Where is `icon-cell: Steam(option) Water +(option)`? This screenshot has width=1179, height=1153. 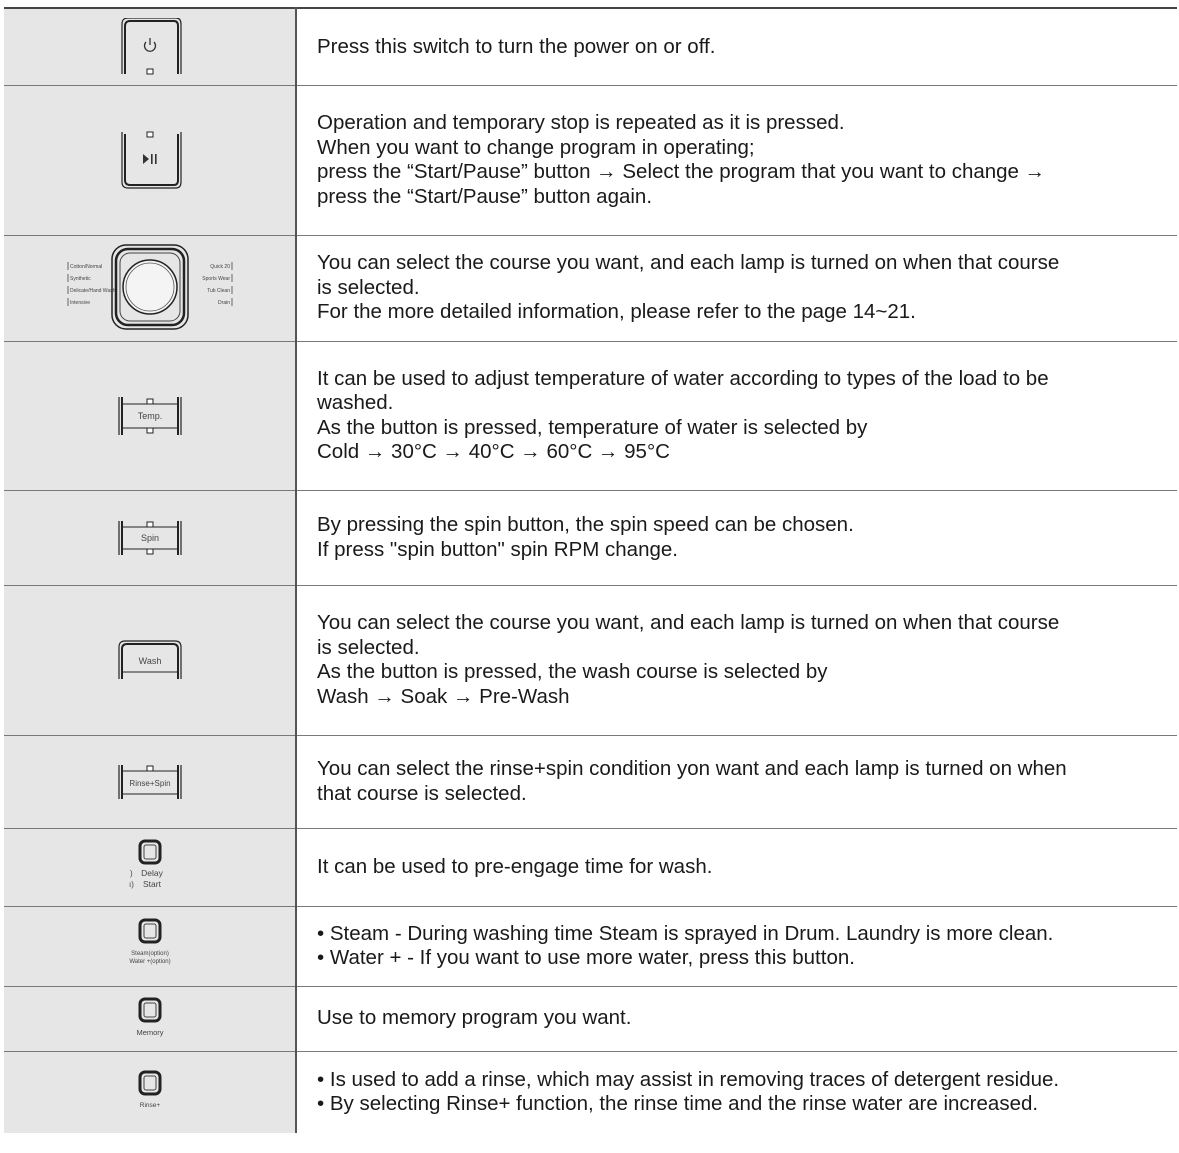
icon-cell: Steam(option) Water +(option) is located at coordinates (150, 946).